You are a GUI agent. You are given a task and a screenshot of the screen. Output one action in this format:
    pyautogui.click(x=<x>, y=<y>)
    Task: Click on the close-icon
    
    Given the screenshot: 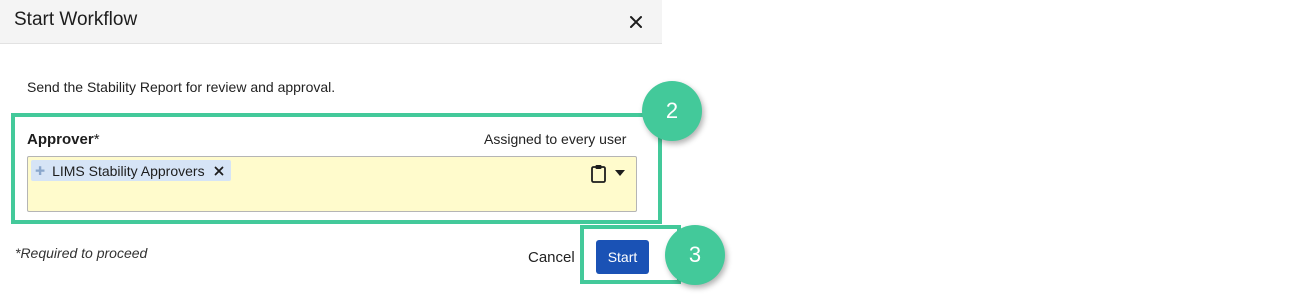 What is the action you would take?
    pyautogui.click(x=636, y=22)
    